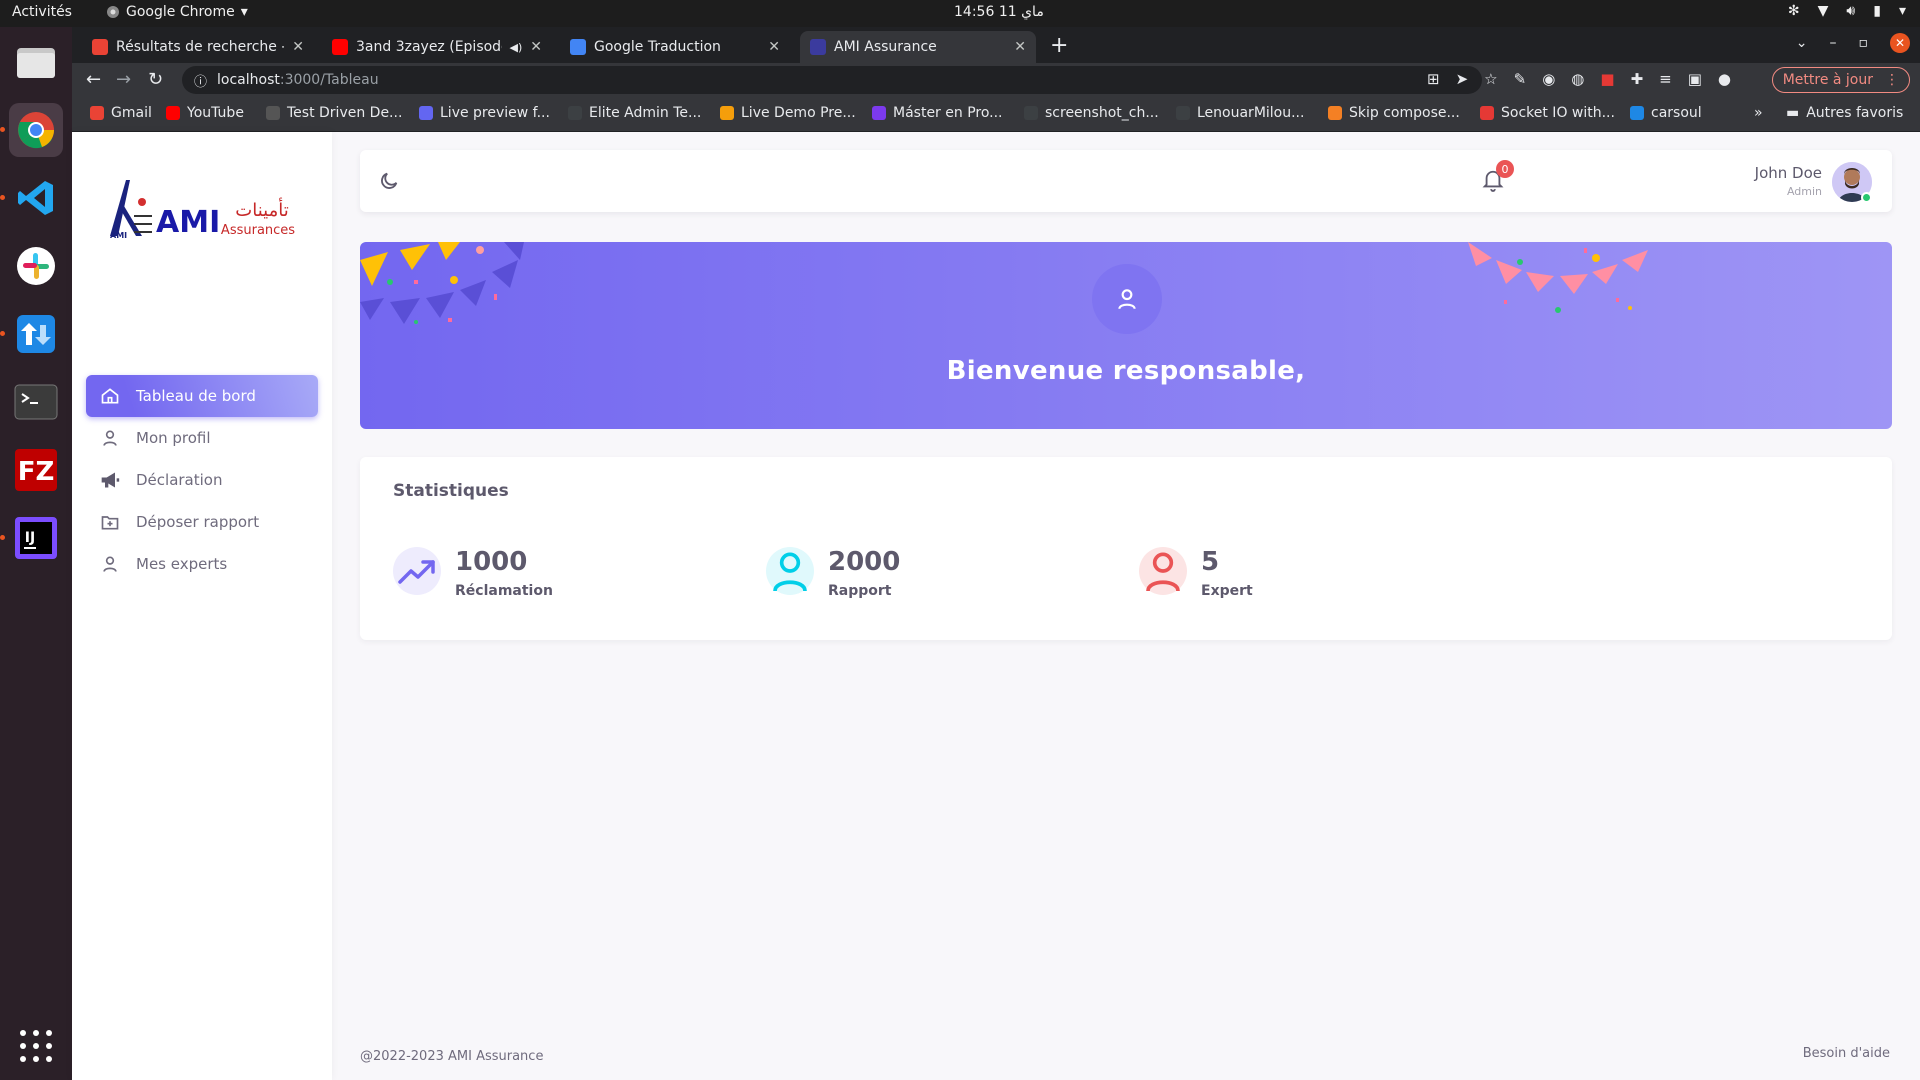 Image resolution: width=1920 pixels, height=1080 pixels. What do you see at coordinates (177, 12) in the screenshot?
I see `app-menu: Google Chrome ▾` at bounding box center [177, 12].